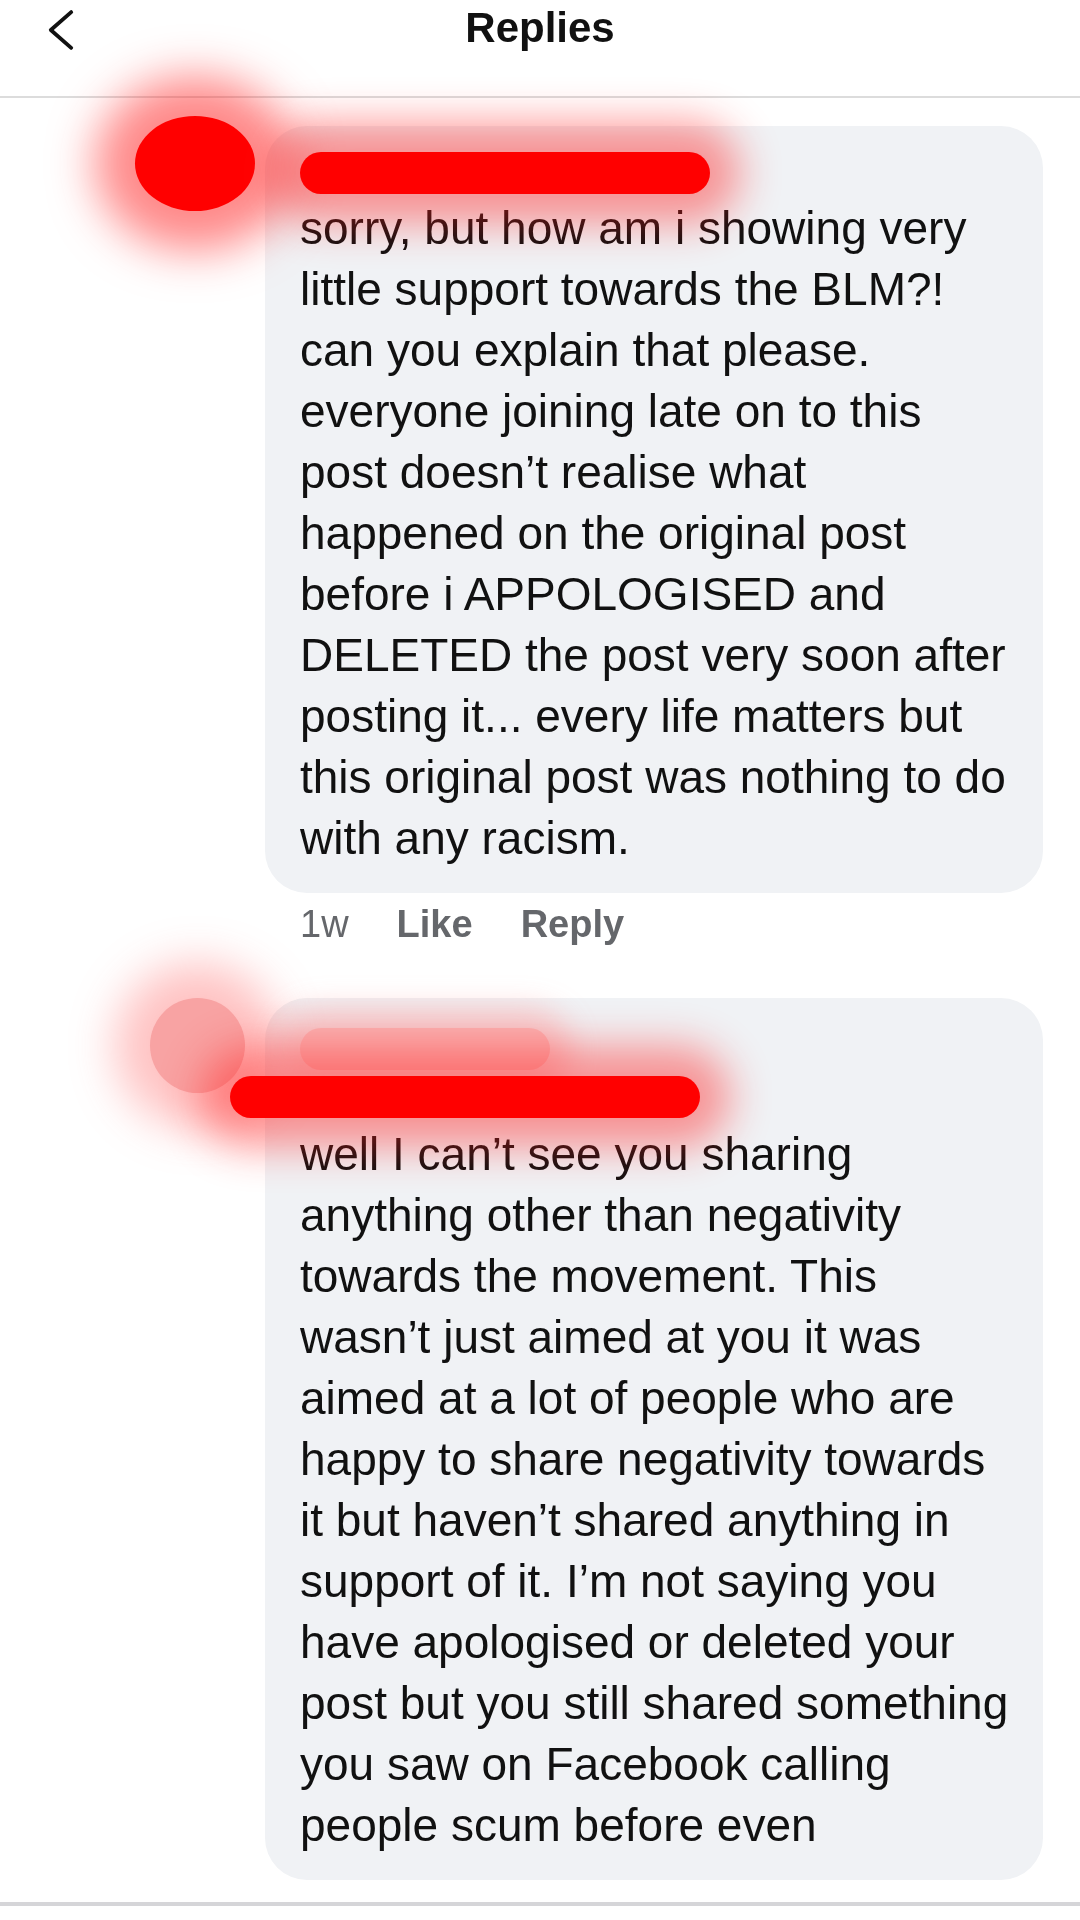  What do you see at coordinates (572, 924) in the screenshot?
I see `comment-action-link: Reply` at bounding box center [572, 924].